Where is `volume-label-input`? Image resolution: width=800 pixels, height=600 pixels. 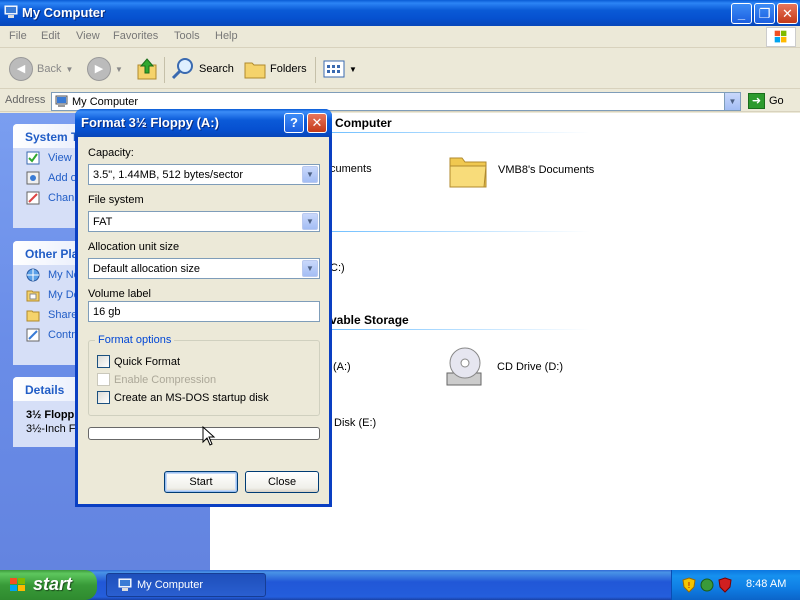
volume-label-input is located at coordinates (206, 311).